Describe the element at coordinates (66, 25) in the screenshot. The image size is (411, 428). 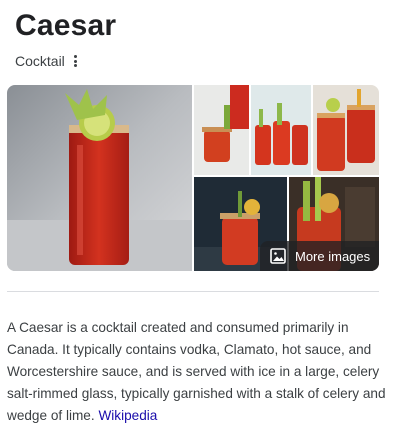
I see `page-title: Caesar` at that location.